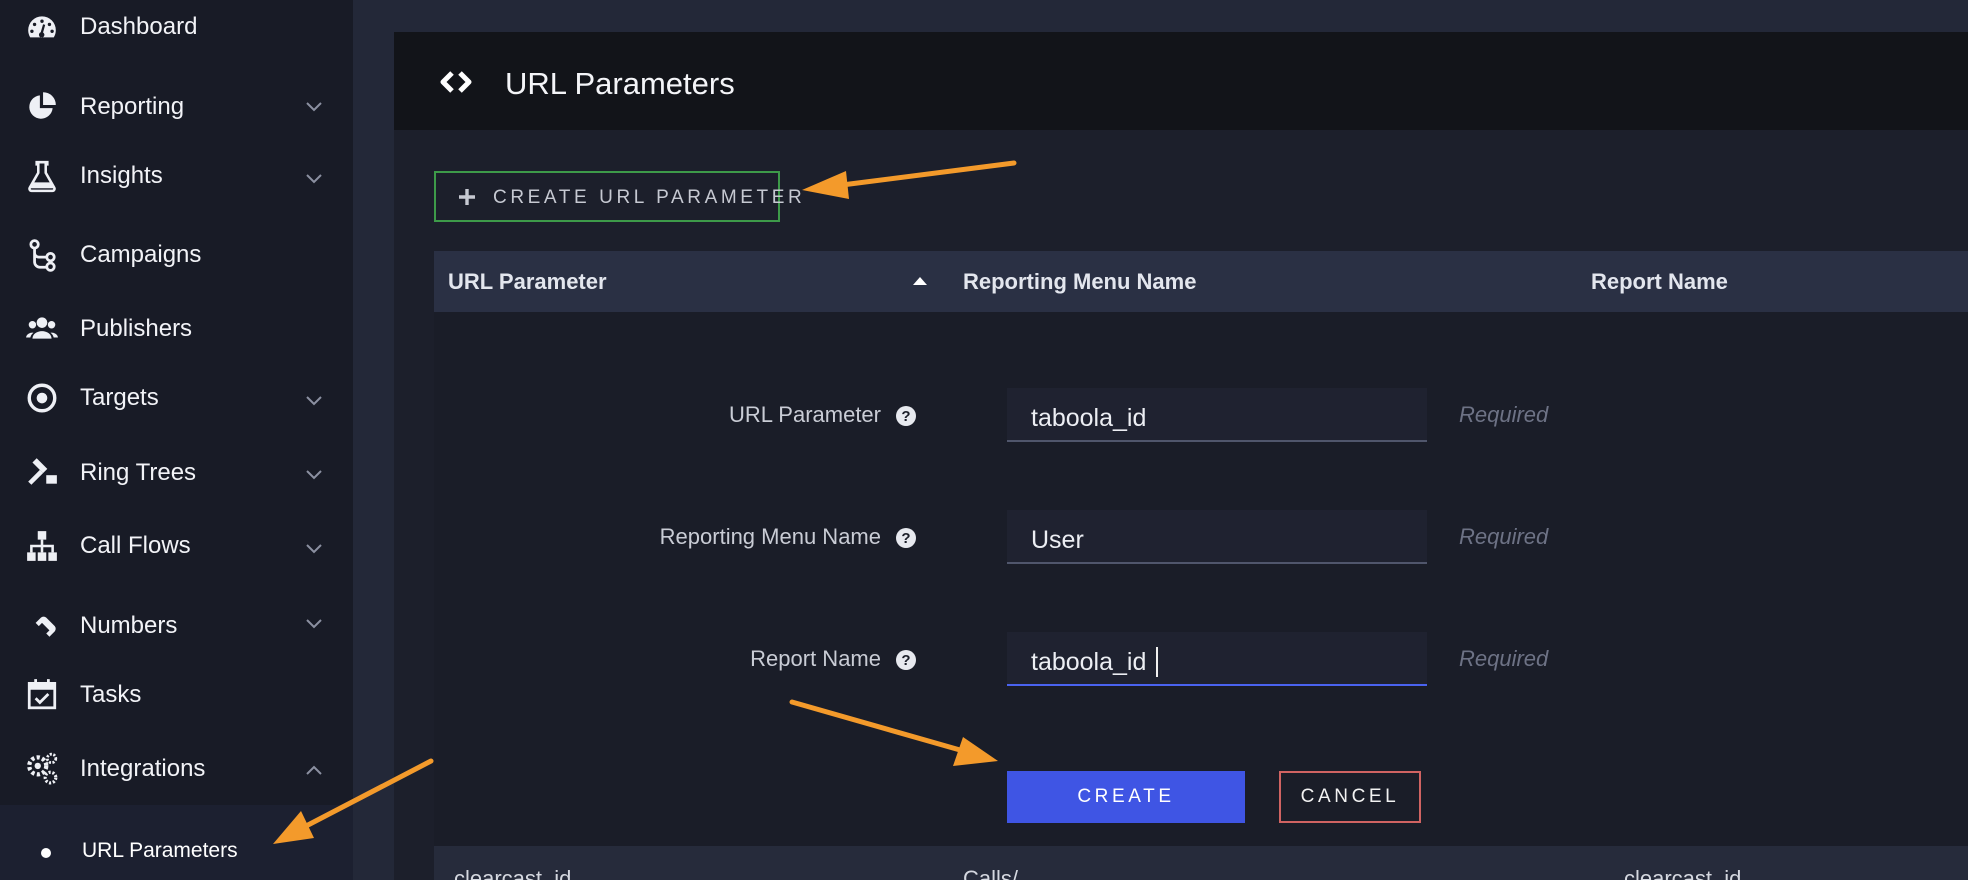  I want to click on cancel-button: CANCEL, so click(1350, 797).